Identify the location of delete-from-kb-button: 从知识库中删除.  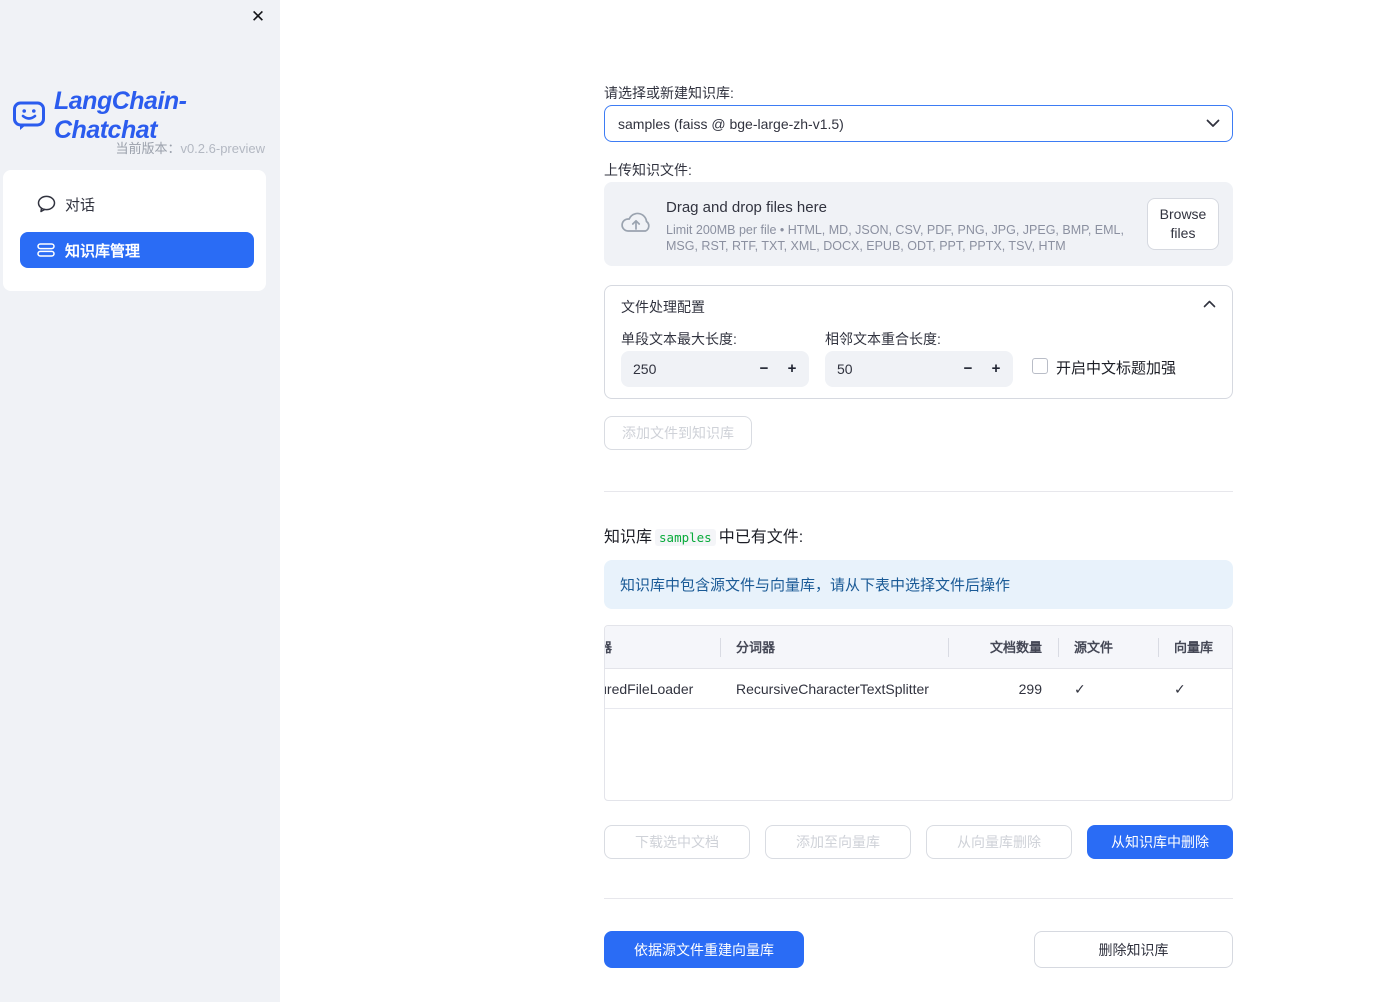
(1160, 842).